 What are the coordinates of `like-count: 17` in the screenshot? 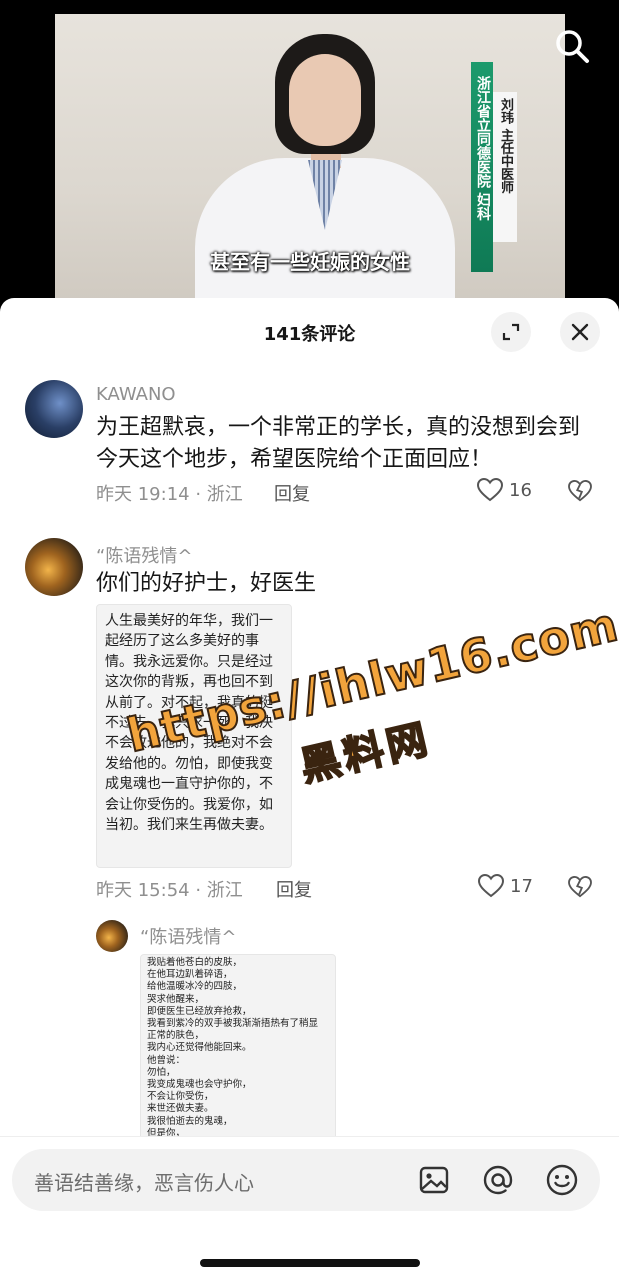 It's located at (521, 886).